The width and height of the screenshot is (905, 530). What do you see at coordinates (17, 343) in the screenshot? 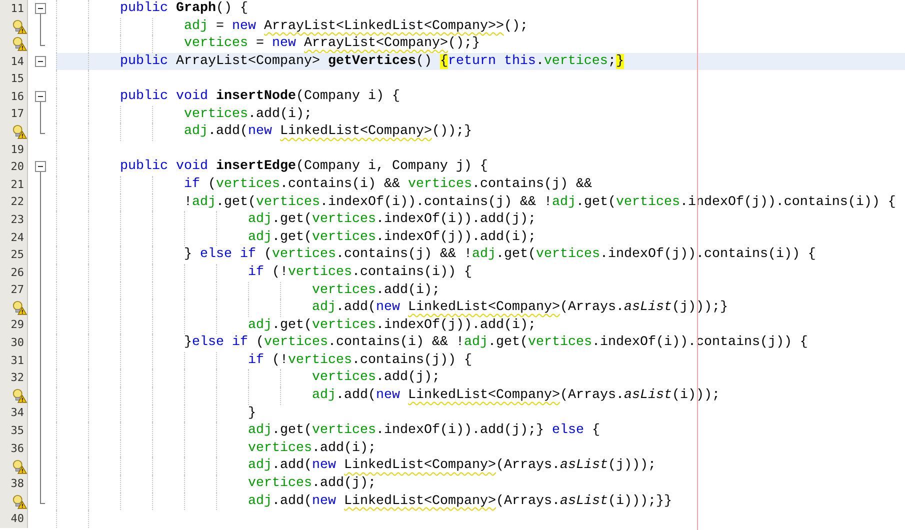
I see `line-number: 30` at bounding box center [17, 343].